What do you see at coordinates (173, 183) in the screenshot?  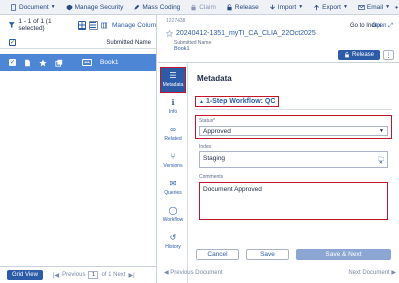 I see `chat-icon: ✉` at bounding box center [173, 183].